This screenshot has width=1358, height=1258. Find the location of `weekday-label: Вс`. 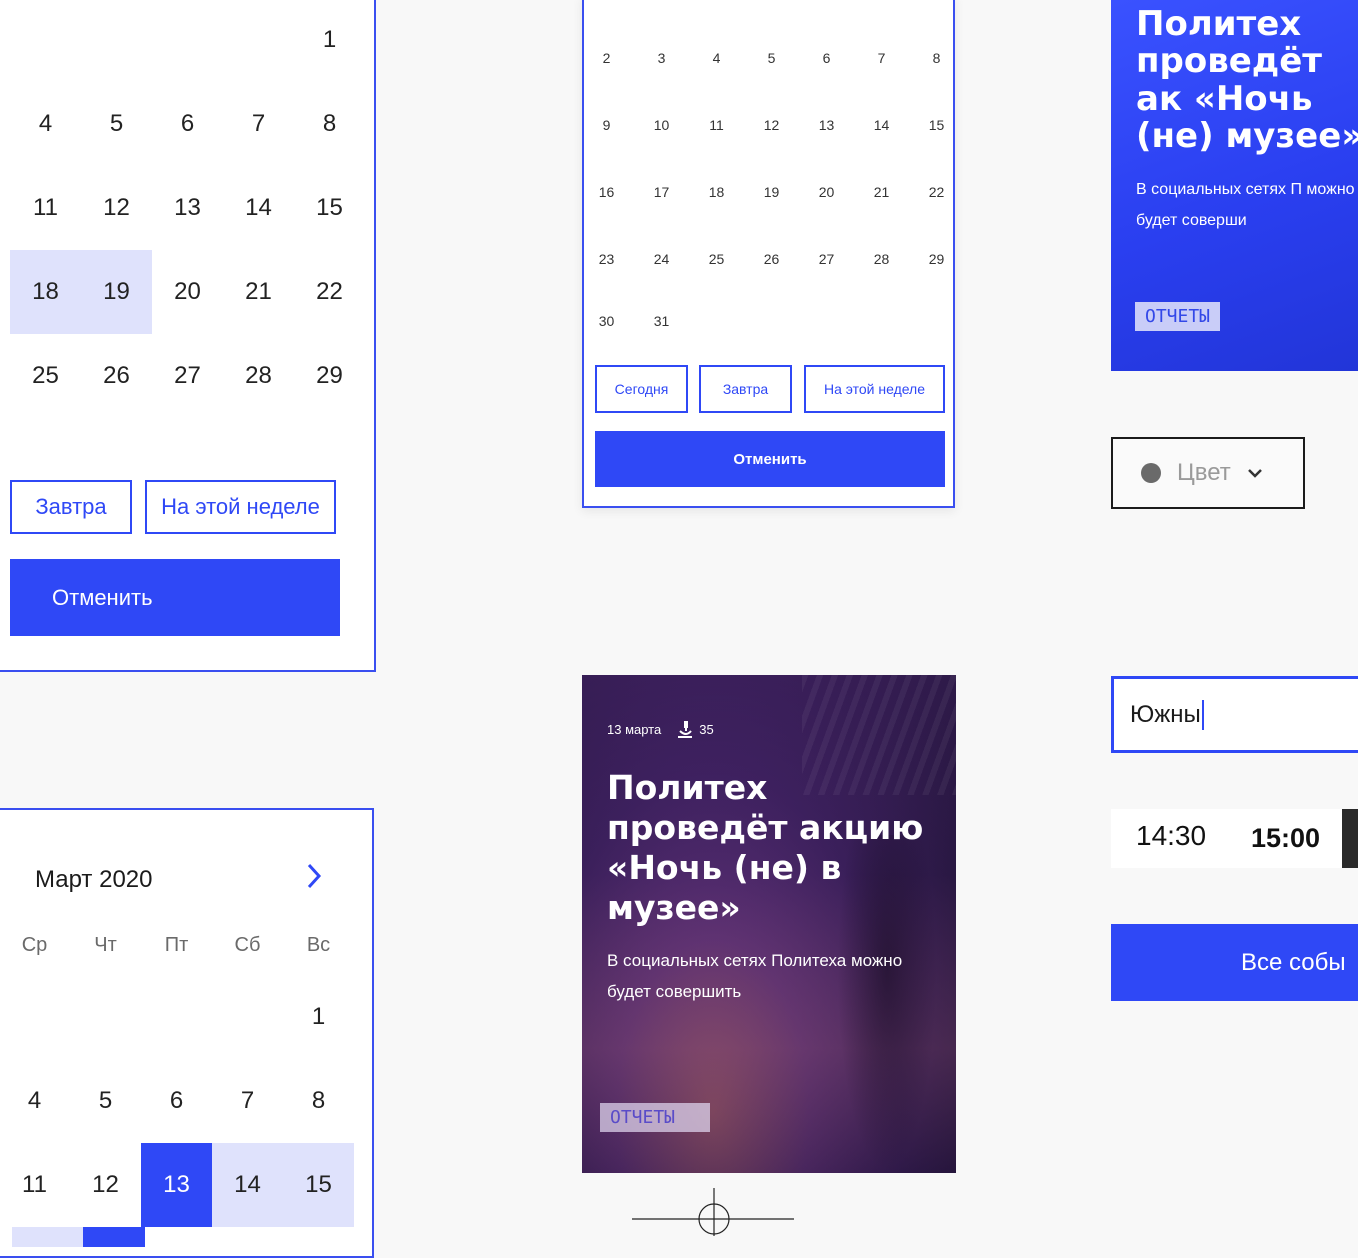

weekday-label: Вс is located at coordinates (318, 945).